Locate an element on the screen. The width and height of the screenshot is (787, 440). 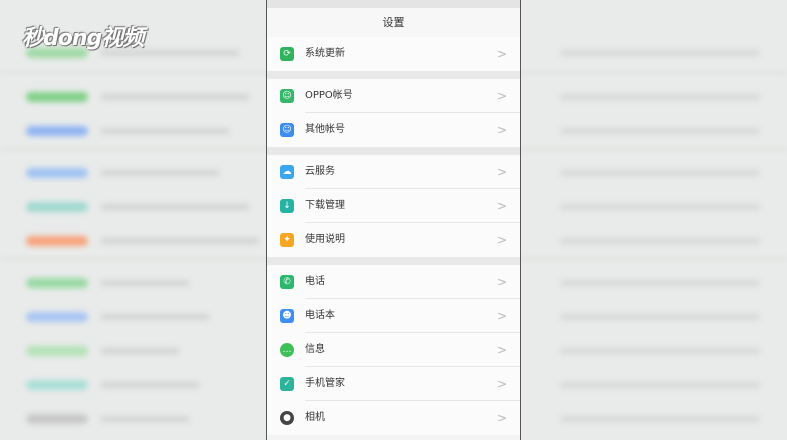
settings-item-label: 其他帐号 is located at coordinates (325, 129).